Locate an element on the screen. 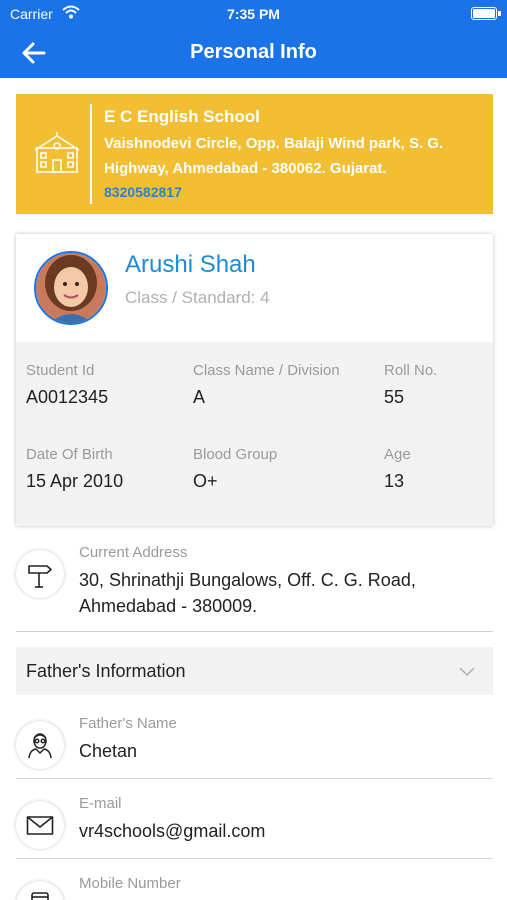 Image resolution: width=507 pixels, height=900 pixels. status-time: 7:35 PM is located at coordinates (253, 14).